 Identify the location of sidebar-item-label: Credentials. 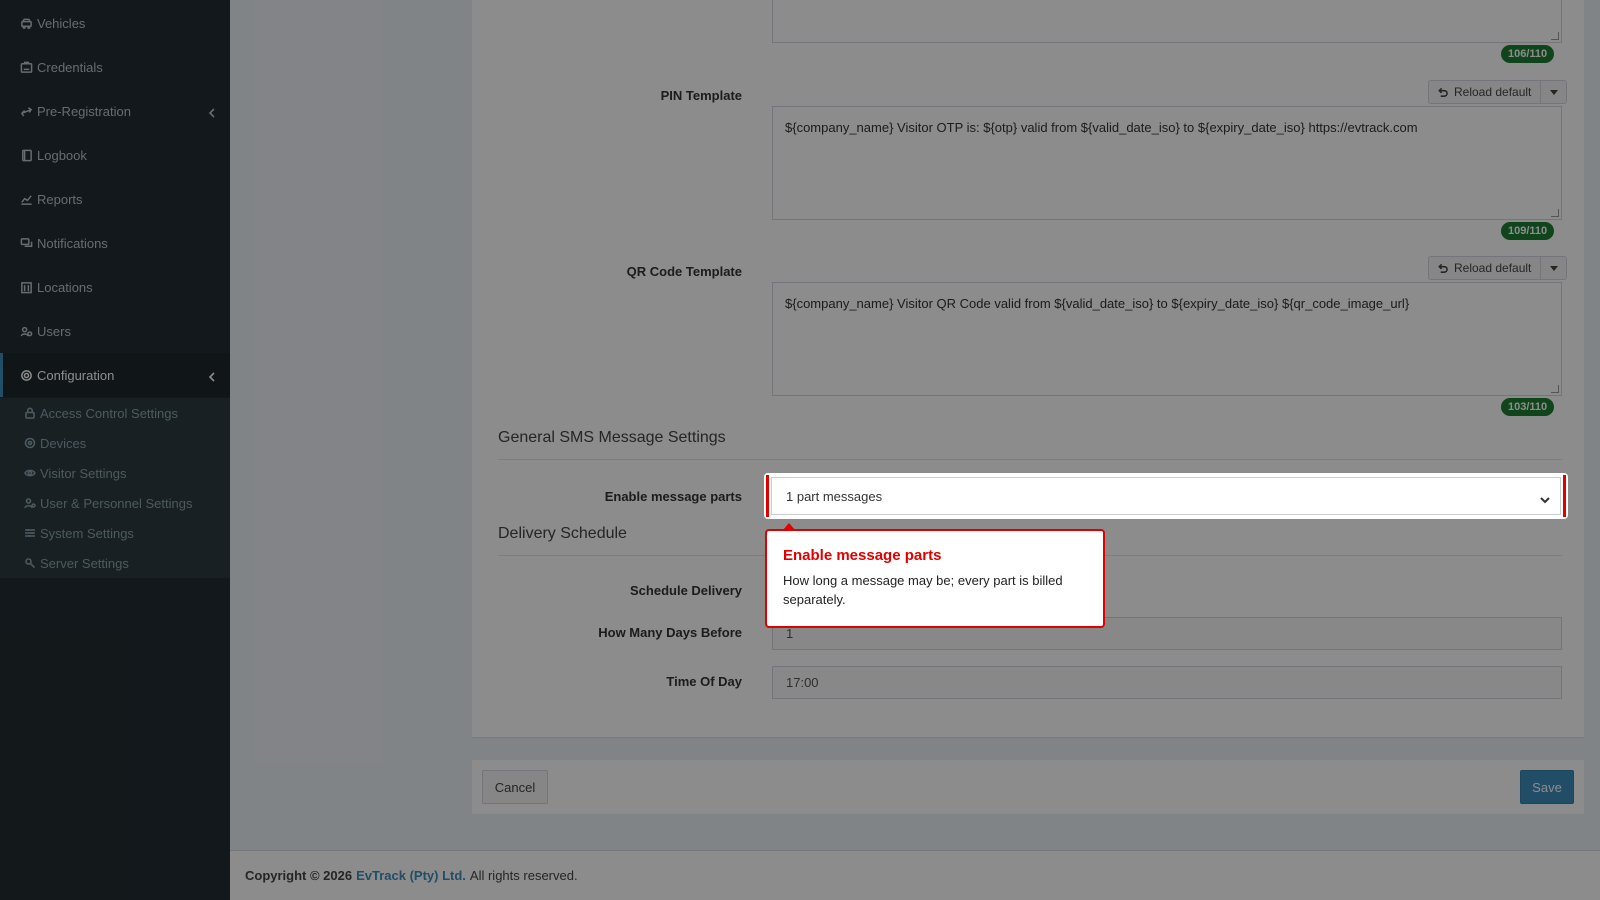
(70, 67).